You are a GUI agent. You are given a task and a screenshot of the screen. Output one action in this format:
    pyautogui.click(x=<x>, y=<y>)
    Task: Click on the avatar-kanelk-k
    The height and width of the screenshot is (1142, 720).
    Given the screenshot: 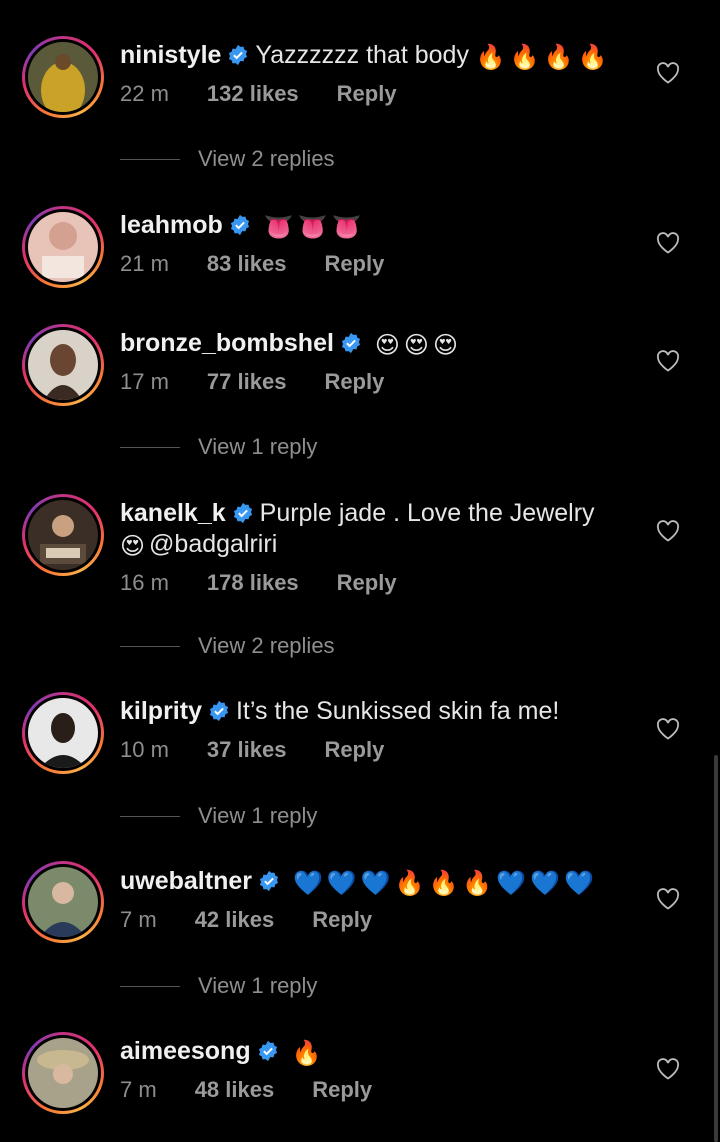 What is the action you would take?
    pyautogui.click(x=63, y=535)
    